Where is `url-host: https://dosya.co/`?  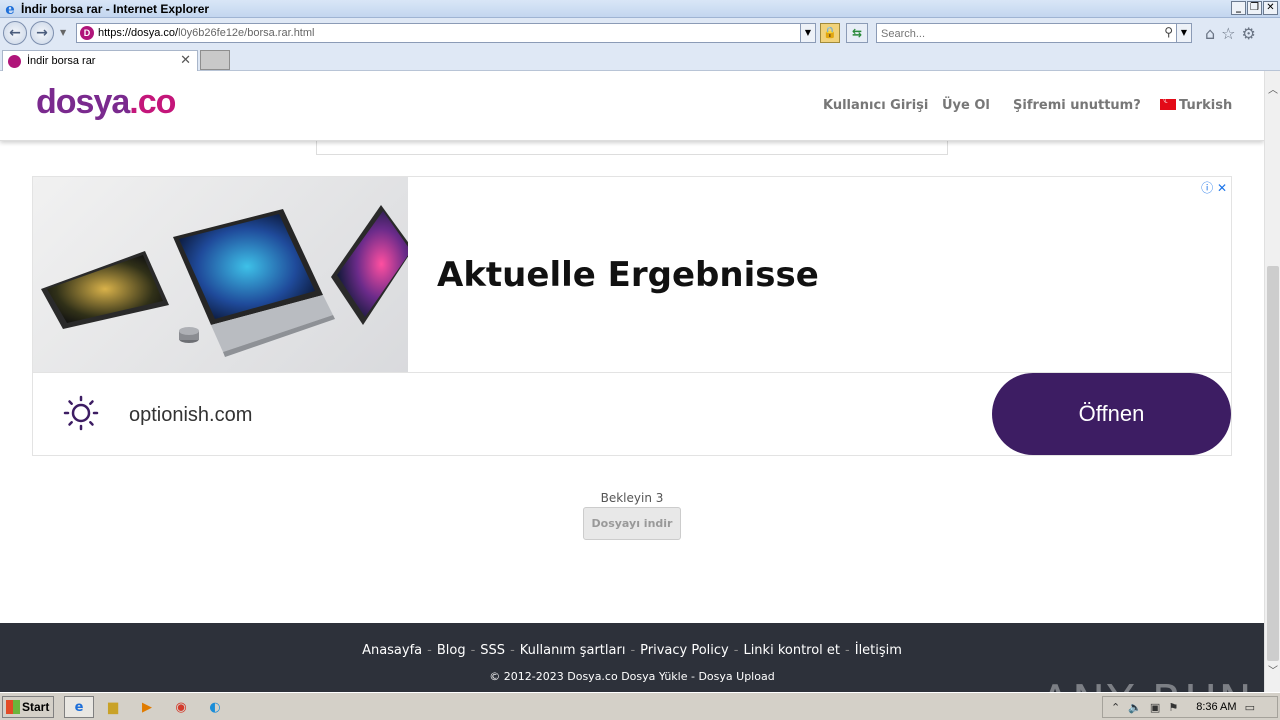
url-host: https://dosya.co/ is located at coordinates (138, 33).